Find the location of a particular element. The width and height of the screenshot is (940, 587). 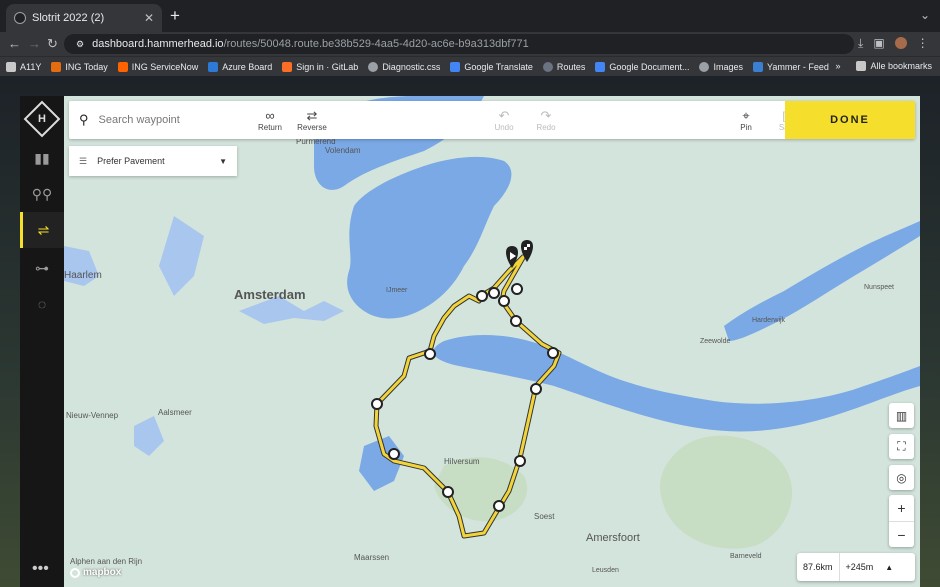

map-label-ijmeer: IJmeer is located at coordinates (397, 290).